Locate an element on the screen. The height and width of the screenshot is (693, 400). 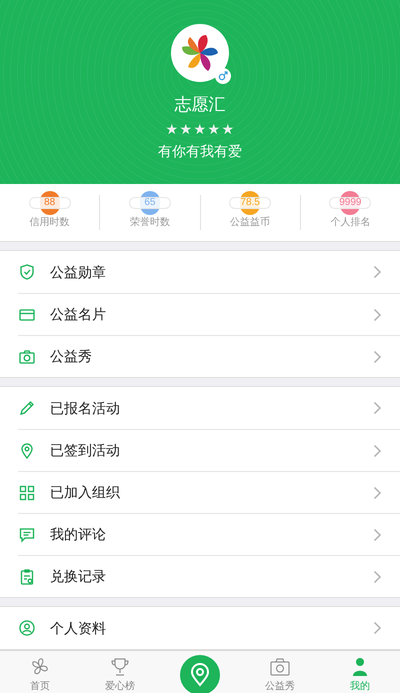
location-pin-icon is located at coordinates (200, 674).